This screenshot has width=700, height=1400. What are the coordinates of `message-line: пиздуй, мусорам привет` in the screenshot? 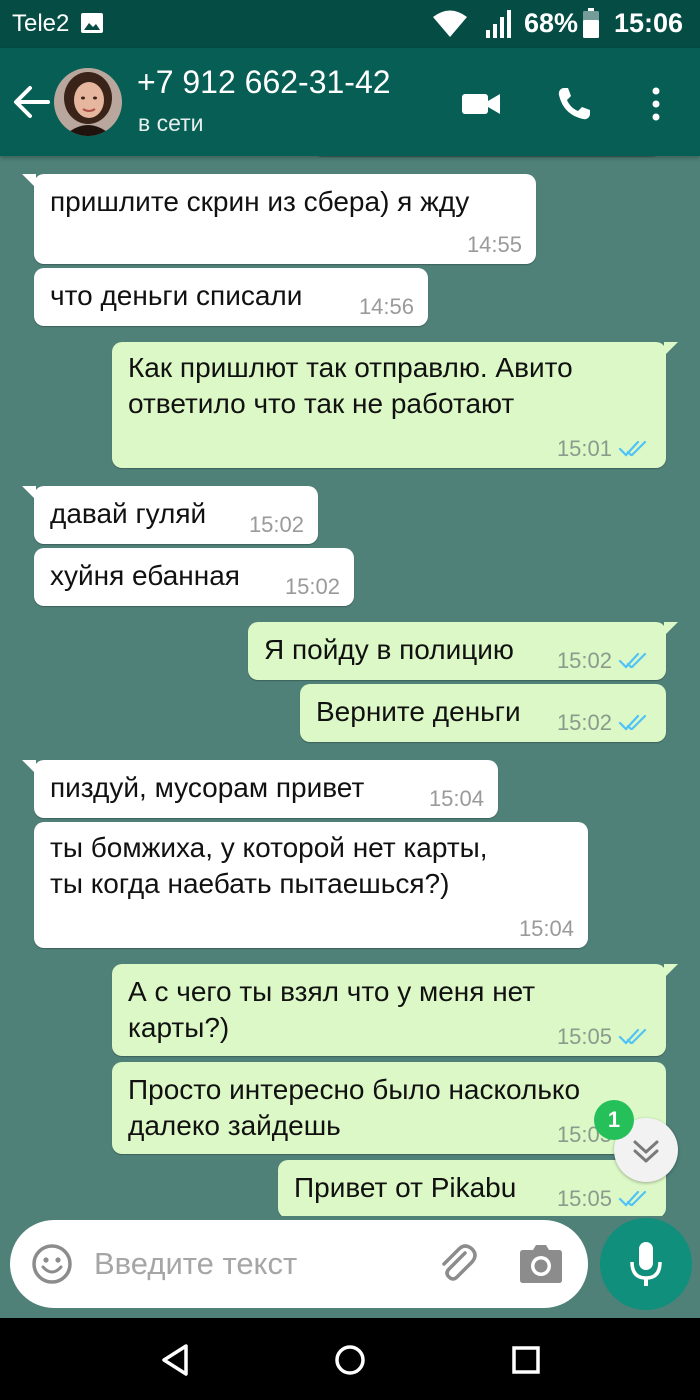 It's located at (207, 787).